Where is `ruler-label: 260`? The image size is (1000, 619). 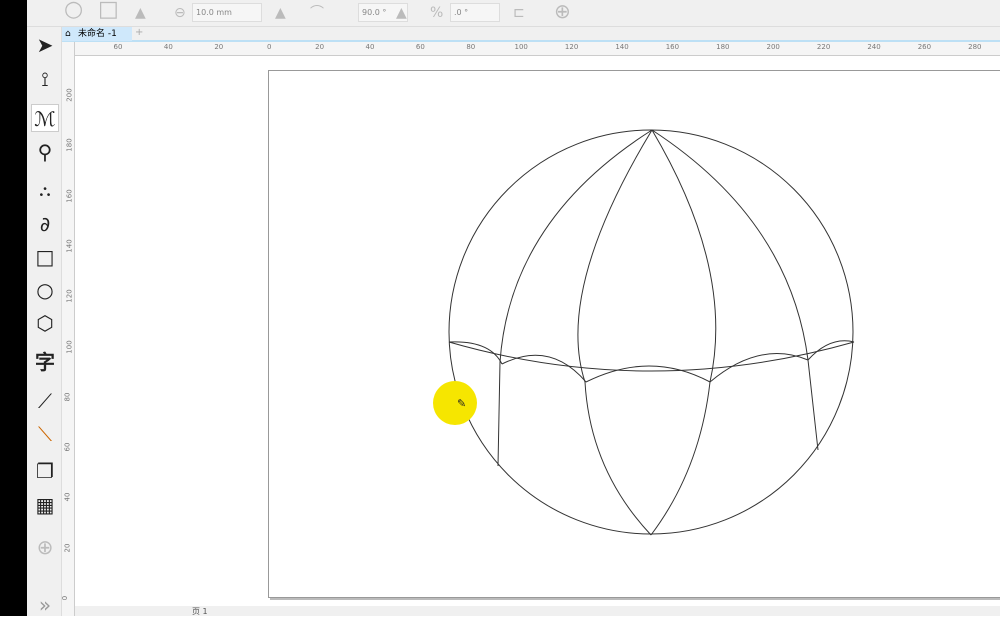 ruler-label: 260 is located at coordinates (924, 47).